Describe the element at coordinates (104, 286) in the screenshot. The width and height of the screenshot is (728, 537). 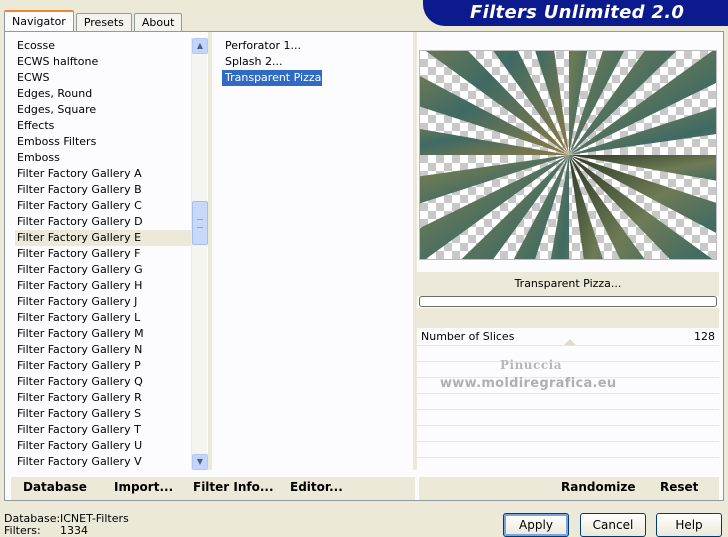
I see `category-item: Filter Factory Gallery H` at that location.